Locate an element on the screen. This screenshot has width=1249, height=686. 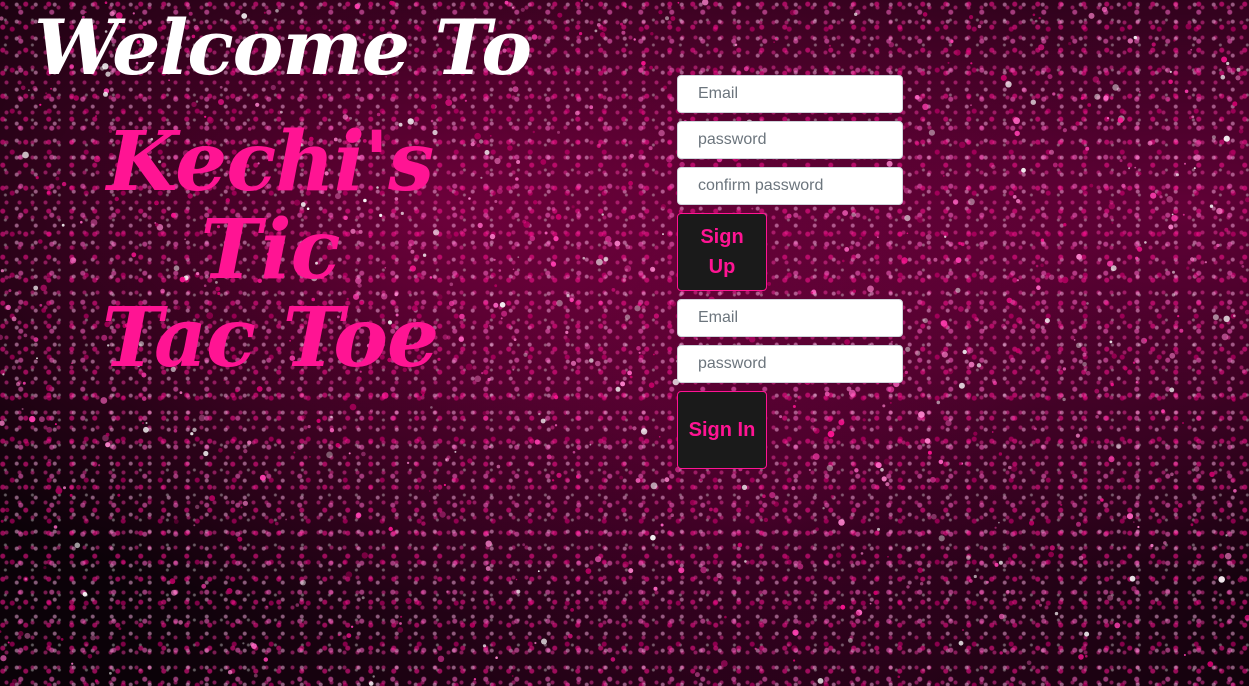
sign-in-email-input is located at coordinates (790, 318).